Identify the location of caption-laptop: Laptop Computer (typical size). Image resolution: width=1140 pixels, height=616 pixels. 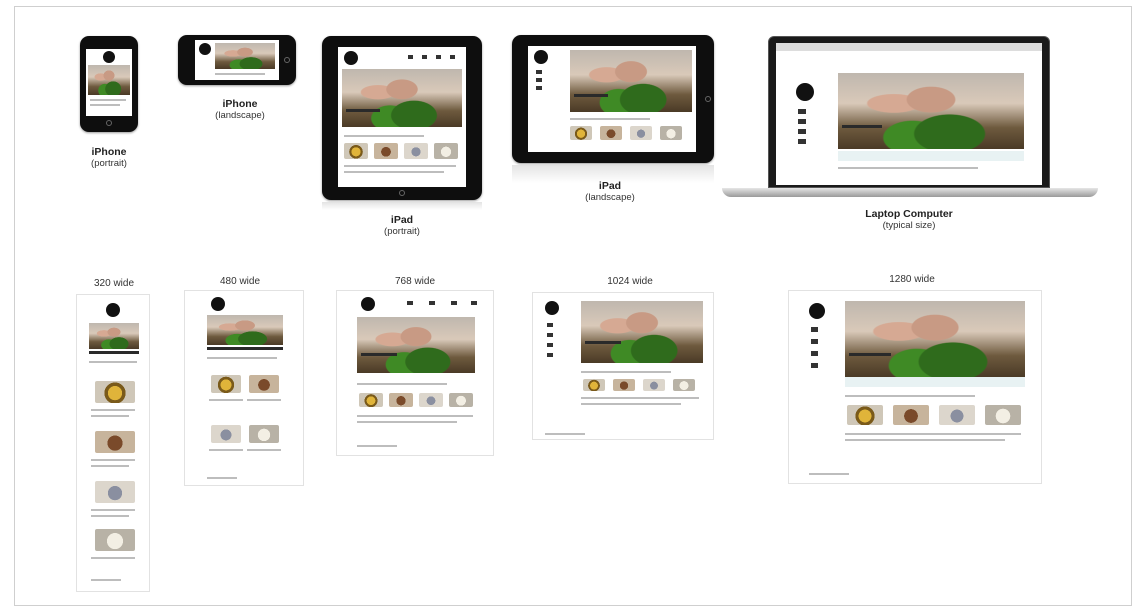
(909, 220).